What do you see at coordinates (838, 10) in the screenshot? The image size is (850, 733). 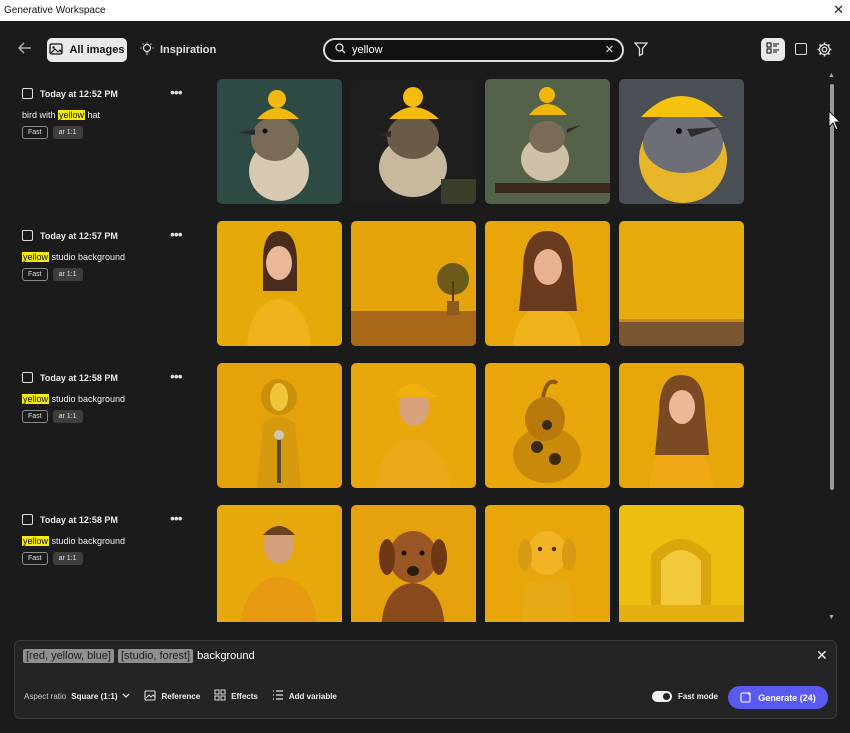 I see `window-close-button: ✕` at bounding box center [838, 10].